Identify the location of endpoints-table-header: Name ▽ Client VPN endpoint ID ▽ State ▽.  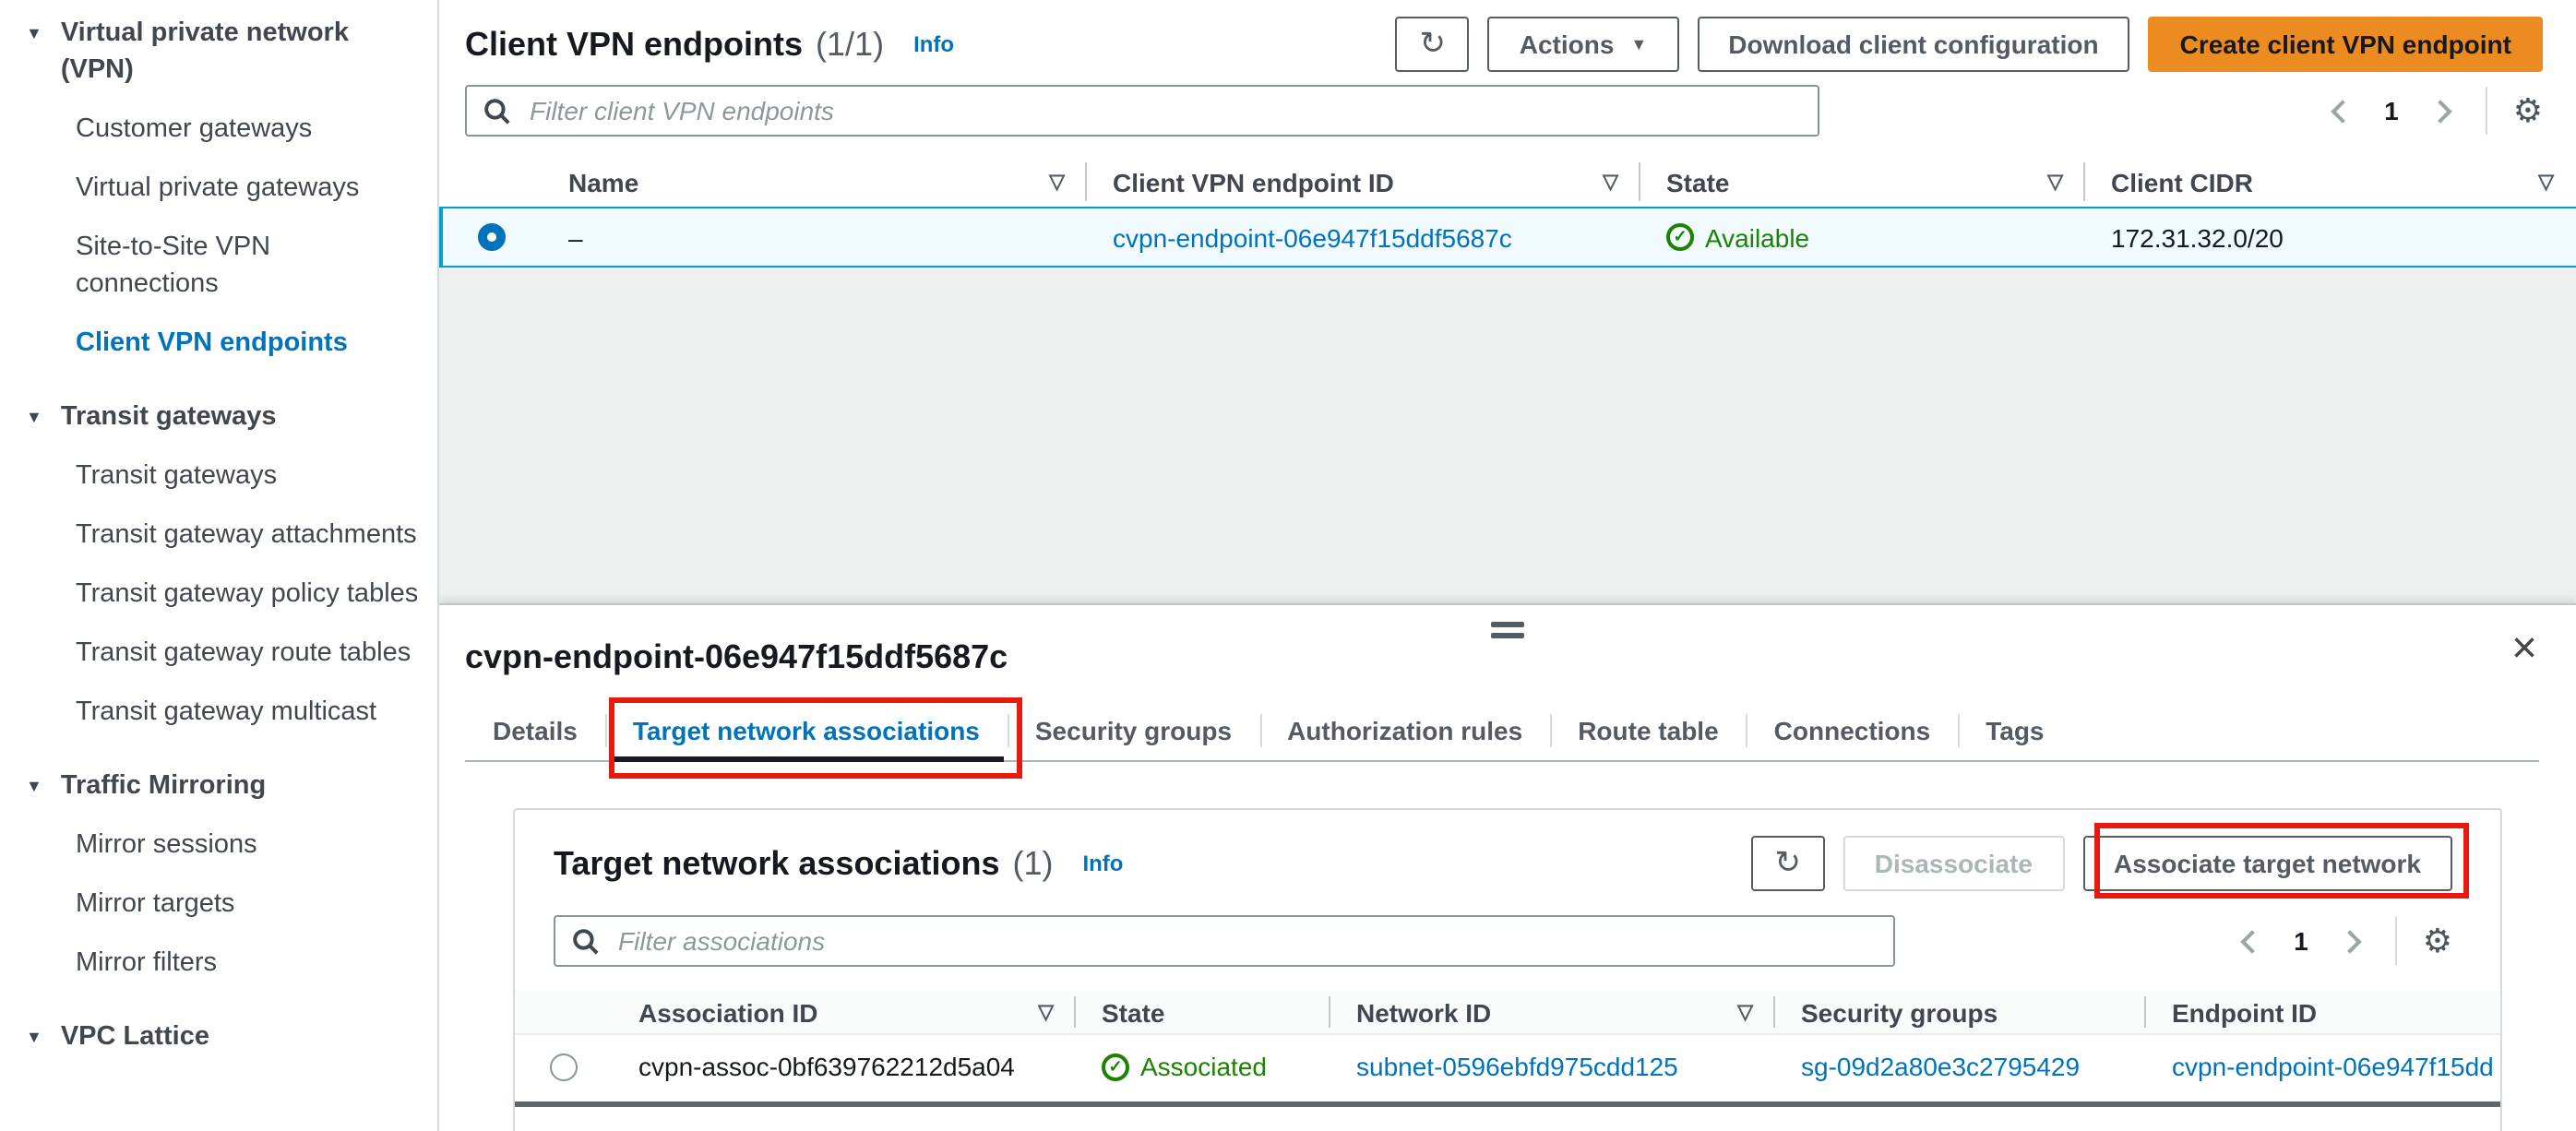
(1507, 182).